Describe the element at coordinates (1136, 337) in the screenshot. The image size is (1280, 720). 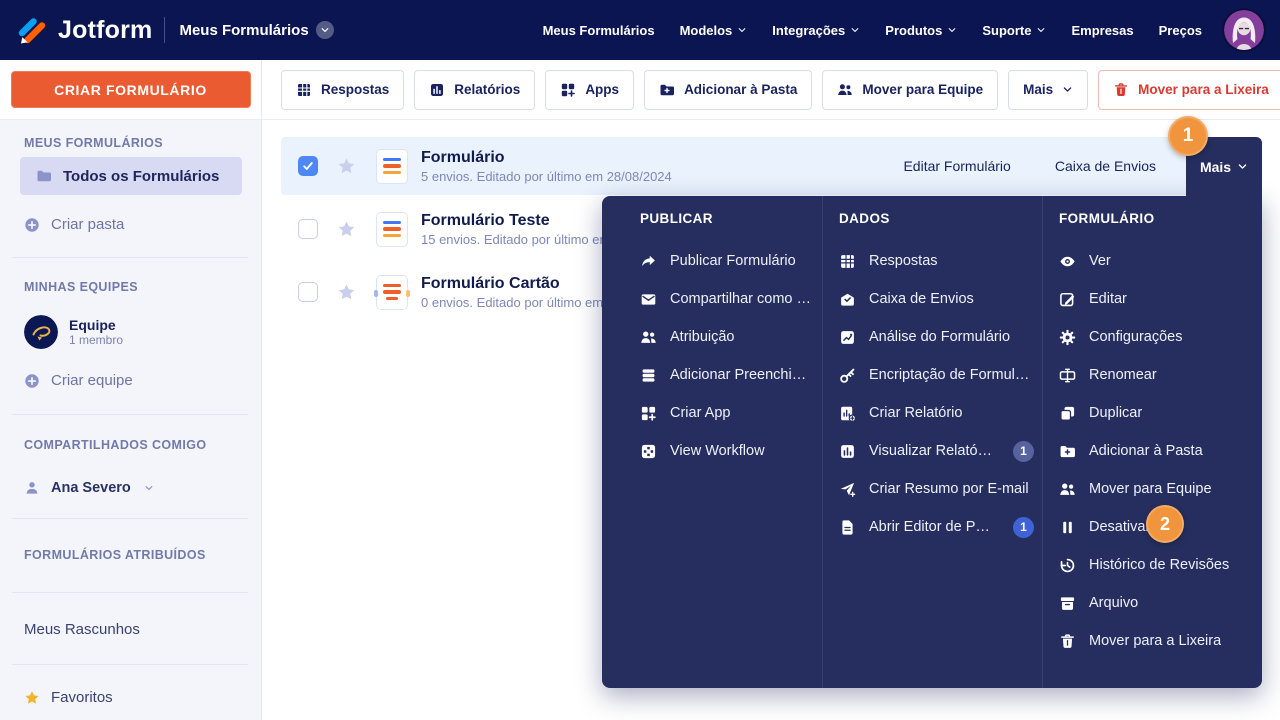
I see `menu-item-label: Configurações` at that location.